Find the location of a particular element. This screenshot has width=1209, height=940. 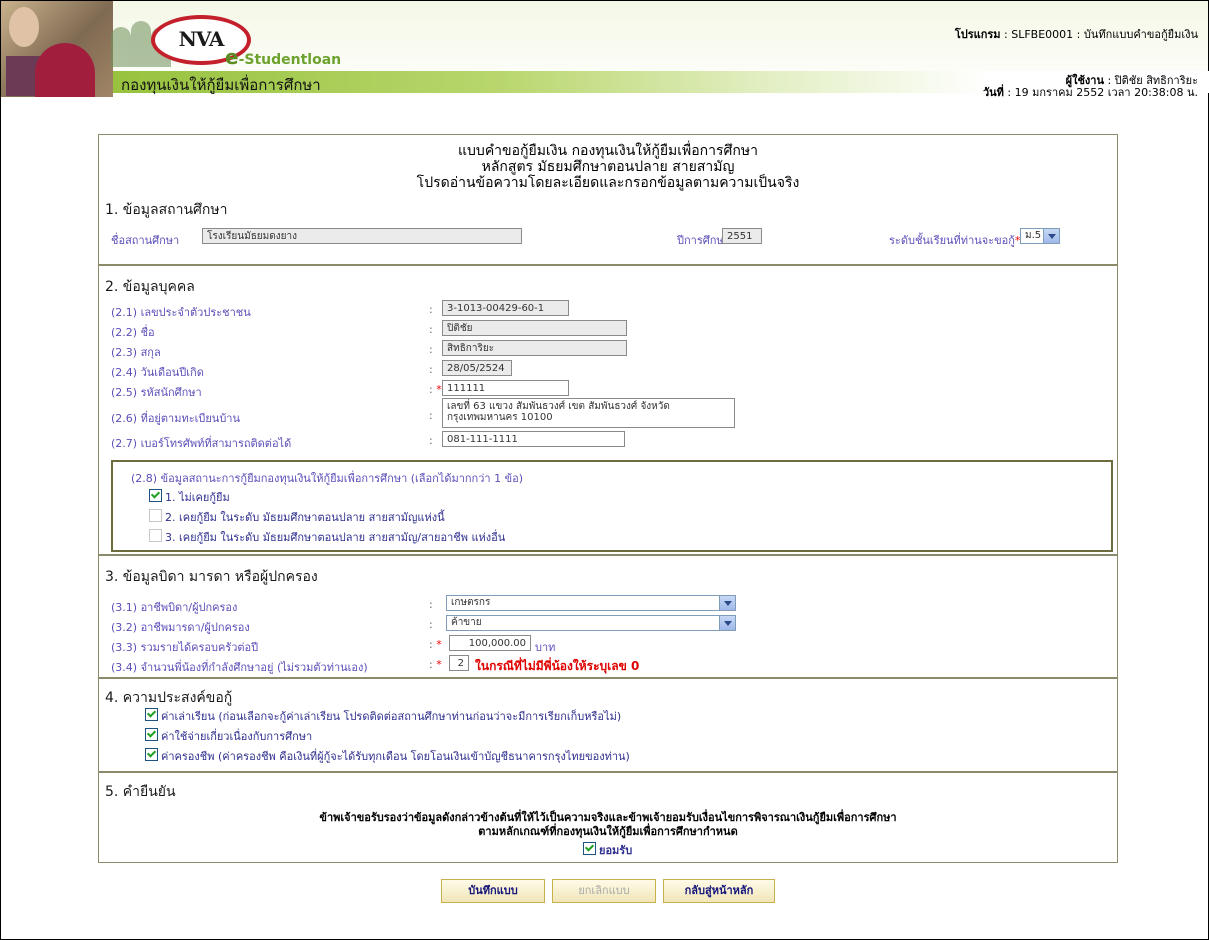

mother-job-select: ค้าขาย is located at coordinates (591, 623).